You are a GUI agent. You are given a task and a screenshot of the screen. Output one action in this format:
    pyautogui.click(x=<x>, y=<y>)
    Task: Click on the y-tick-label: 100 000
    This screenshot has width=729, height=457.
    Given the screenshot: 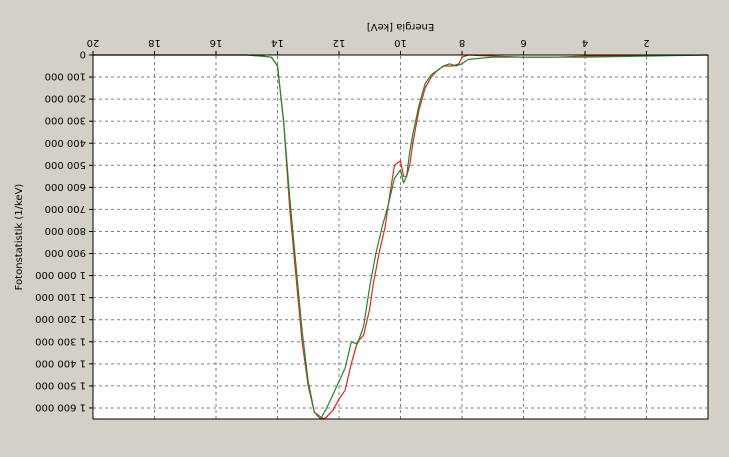 What is the action you would take?
    pyautogui.click(x=65, y=76)
    